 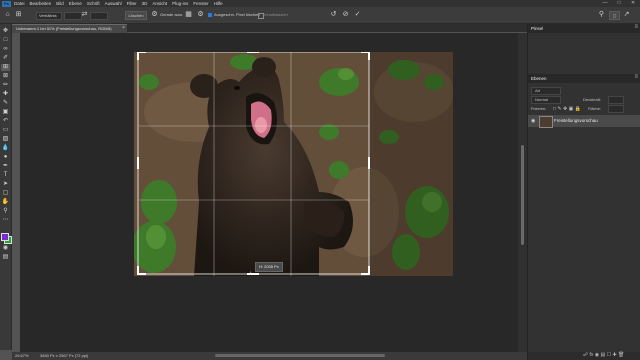 What do you see at coordinates (357, 15) in the screenshot?
I see `commit-check-icon: ✓` at bounding box center [357, 15].